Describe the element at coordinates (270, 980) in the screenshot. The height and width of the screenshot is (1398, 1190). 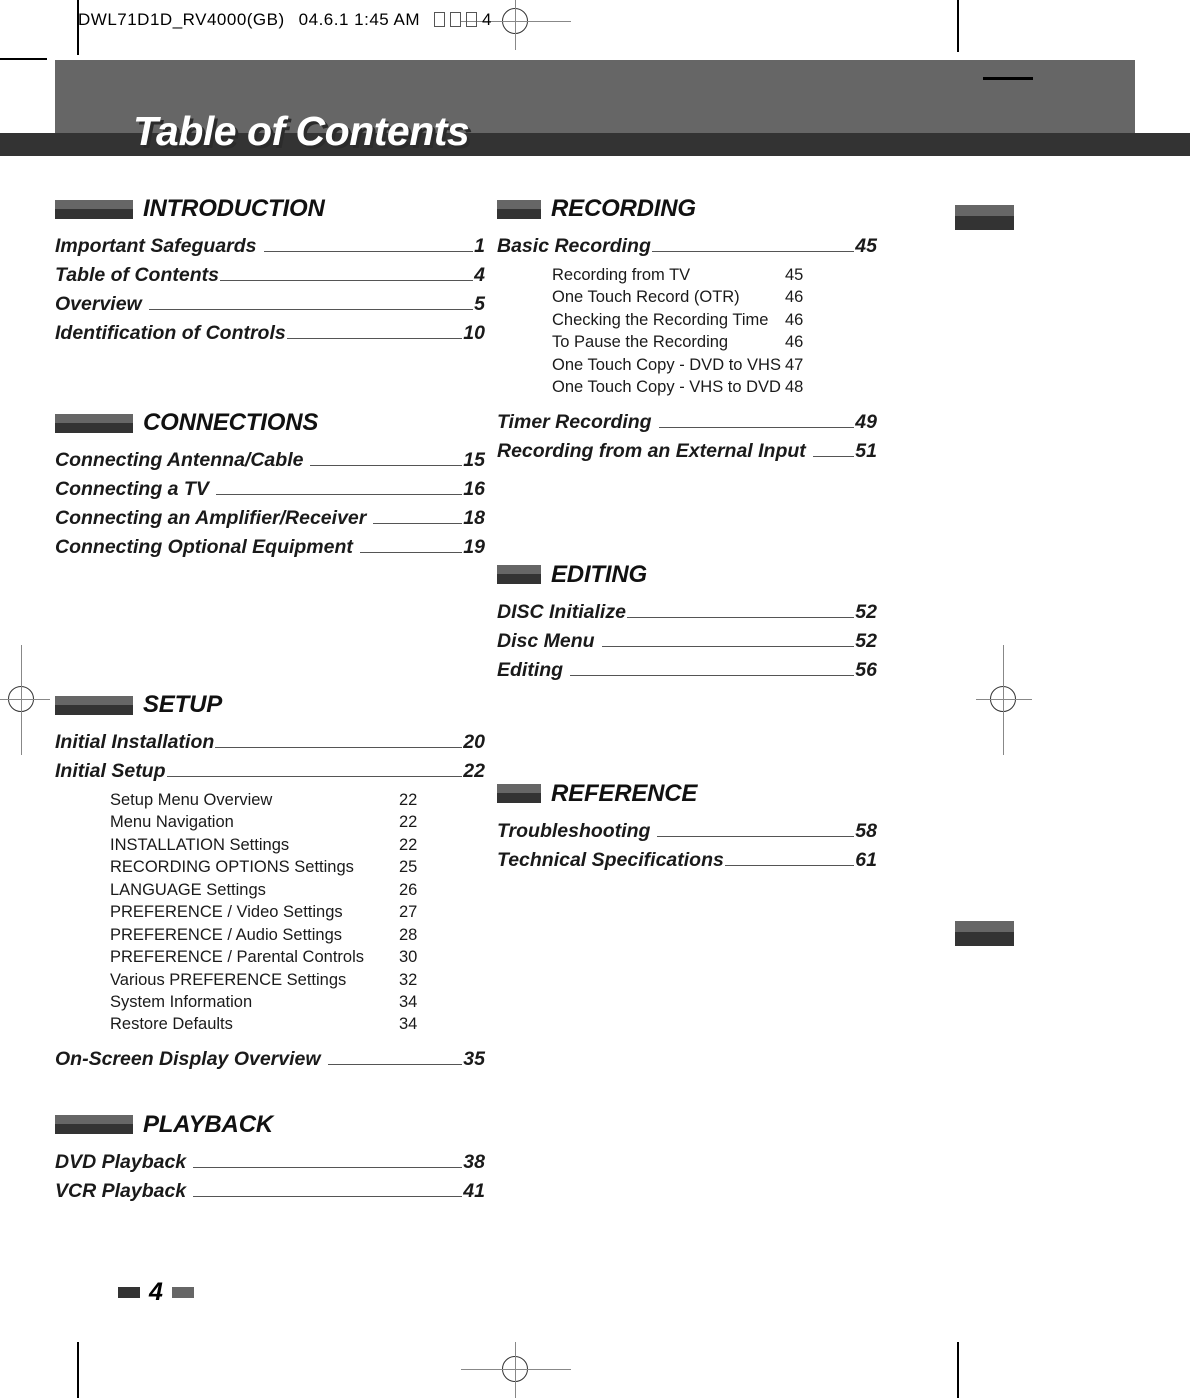
I see `toc-subentry: Various PREFERENCE Settings 32` at that location.